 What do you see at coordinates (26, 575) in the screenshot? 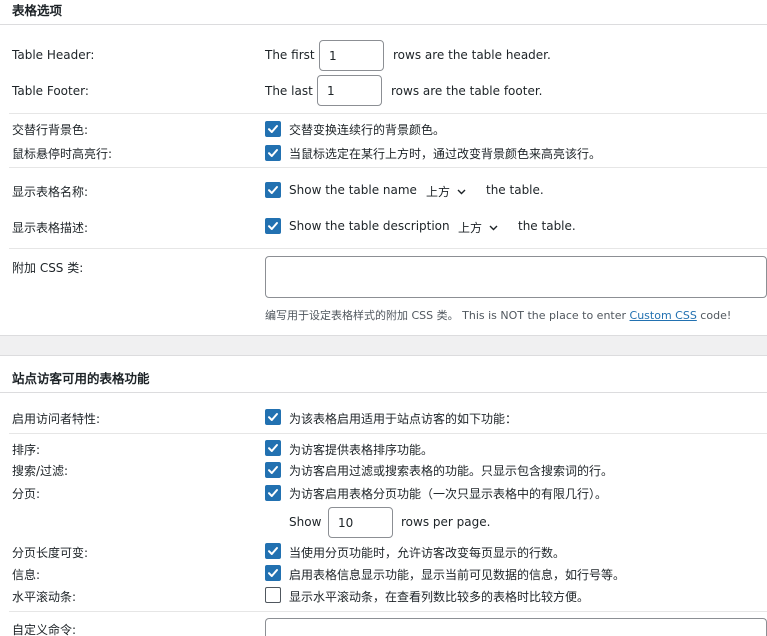
I see `info-label: 信息:` at bounding box center [26, 575].